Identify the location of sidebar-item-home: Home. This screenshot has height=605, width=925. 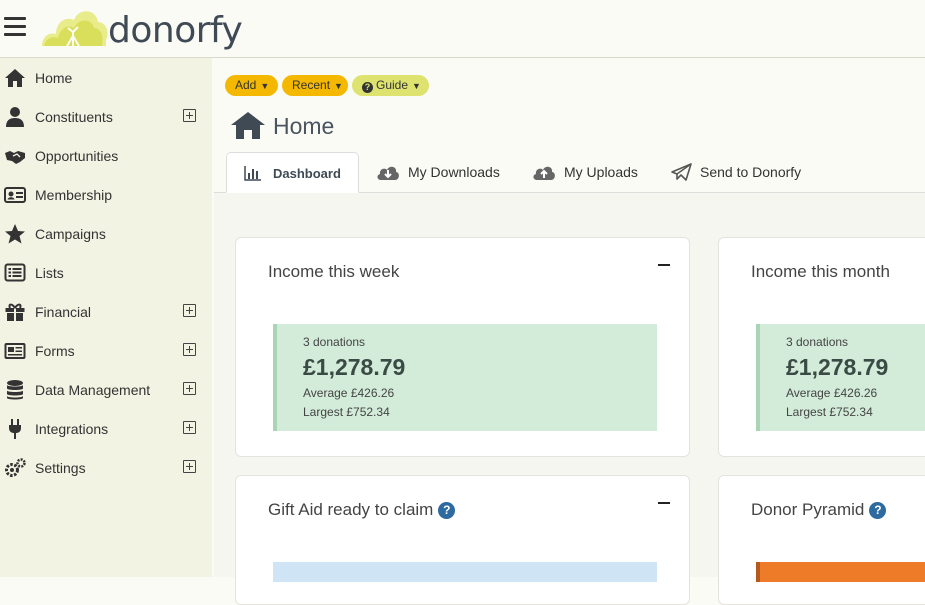
(106, 77).